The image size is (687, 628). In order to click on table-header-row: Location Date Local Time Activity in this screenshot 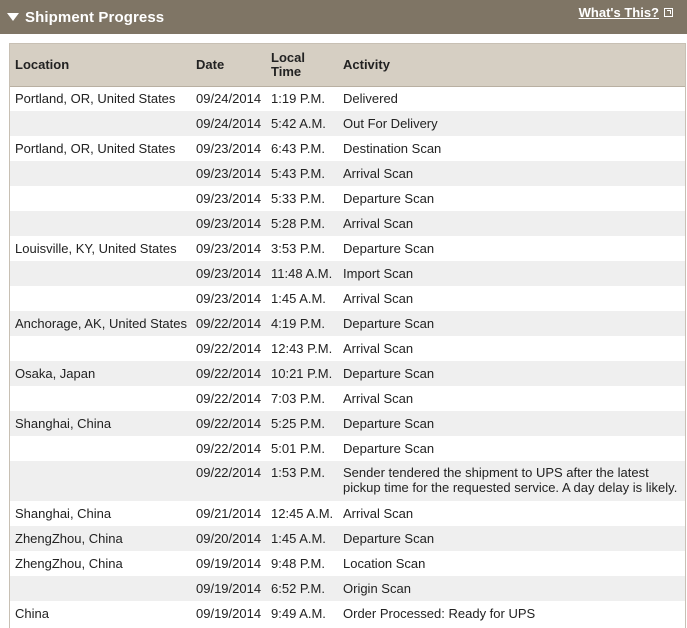, I will do `click(347, 65)`.